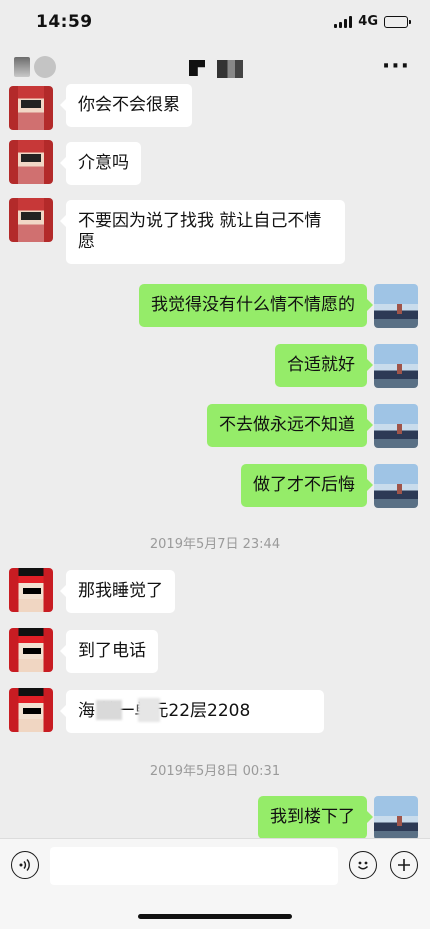 This screenshot has width=430, height=929. Describe the element at coordinates (396, 66) in the screenshot. I see `more-dots-icon: ···` at that location.